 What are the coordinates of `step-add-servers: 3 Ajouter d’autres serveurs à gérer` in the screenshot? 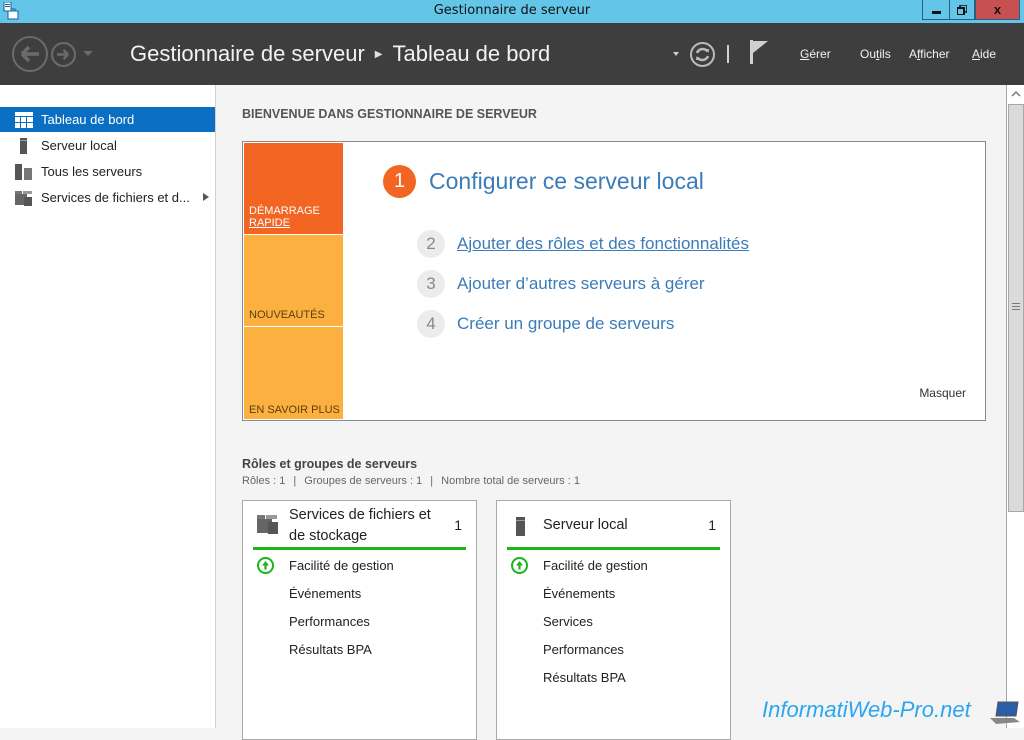 It's located at (561, 284).